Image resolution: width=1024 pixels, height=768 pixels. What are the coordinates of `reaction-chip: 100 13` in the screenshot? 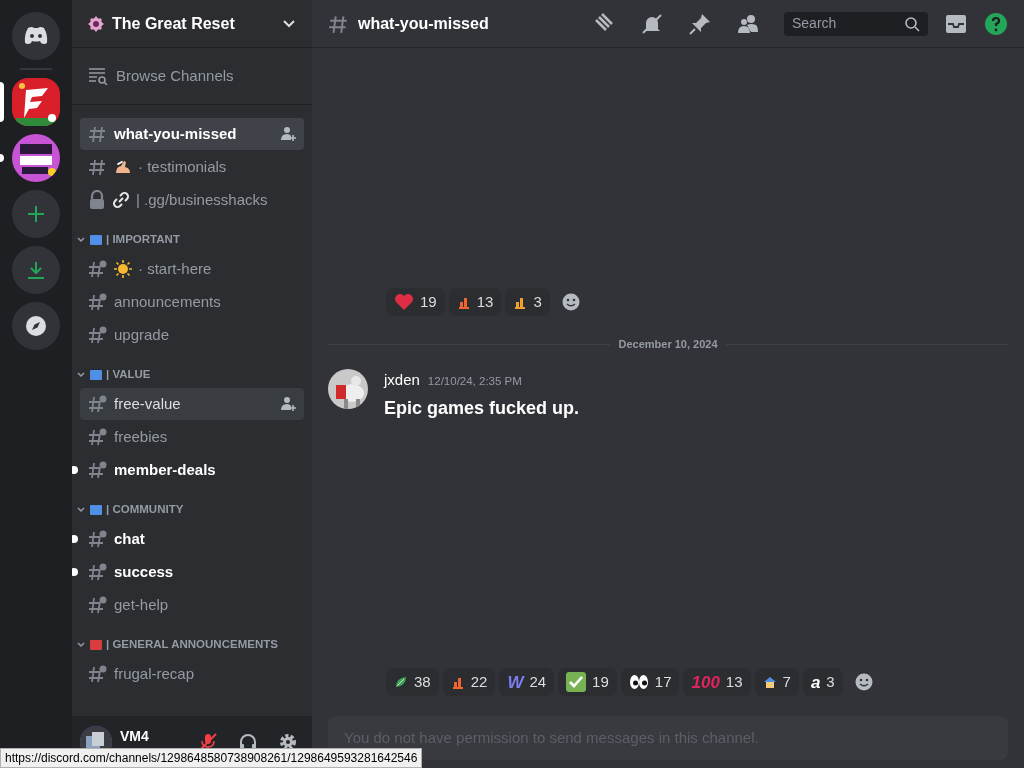 It's located at (717, 682).